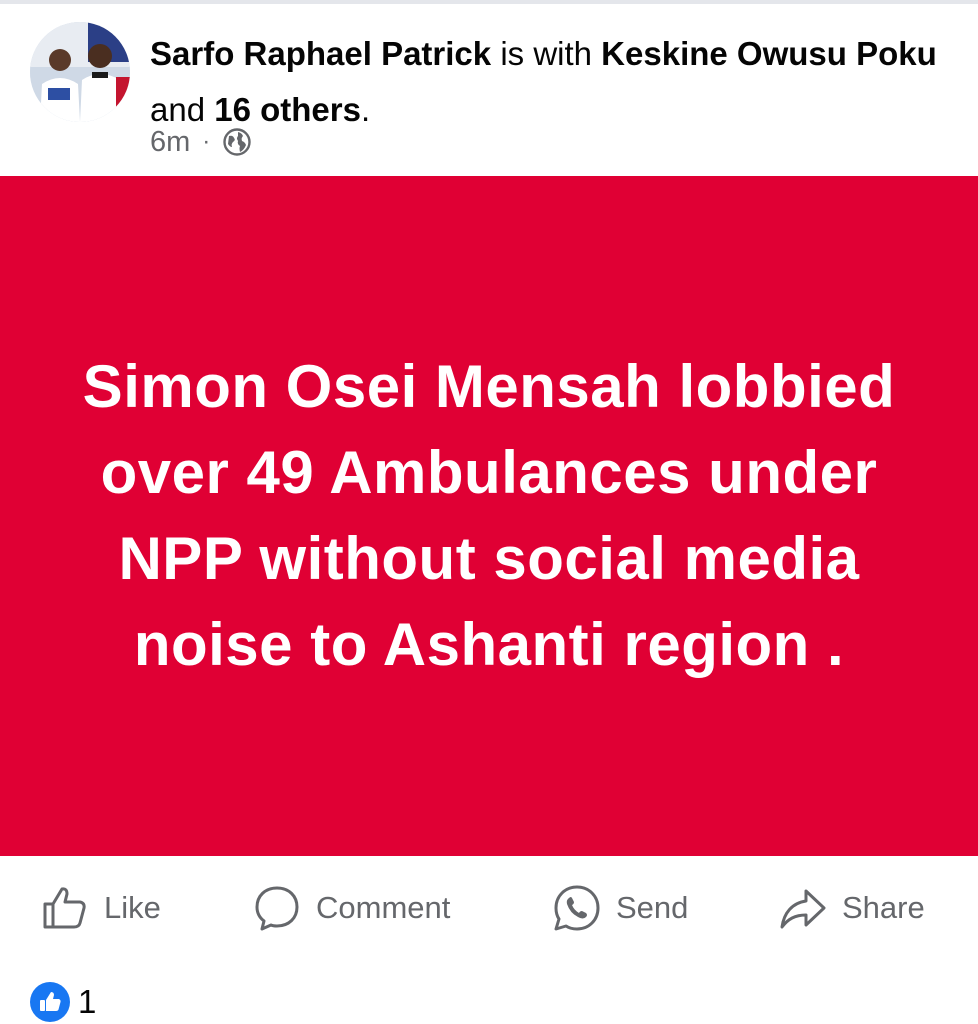  I want to click on tagged-person: Keskine Owusu Poku, so click(769, 53).